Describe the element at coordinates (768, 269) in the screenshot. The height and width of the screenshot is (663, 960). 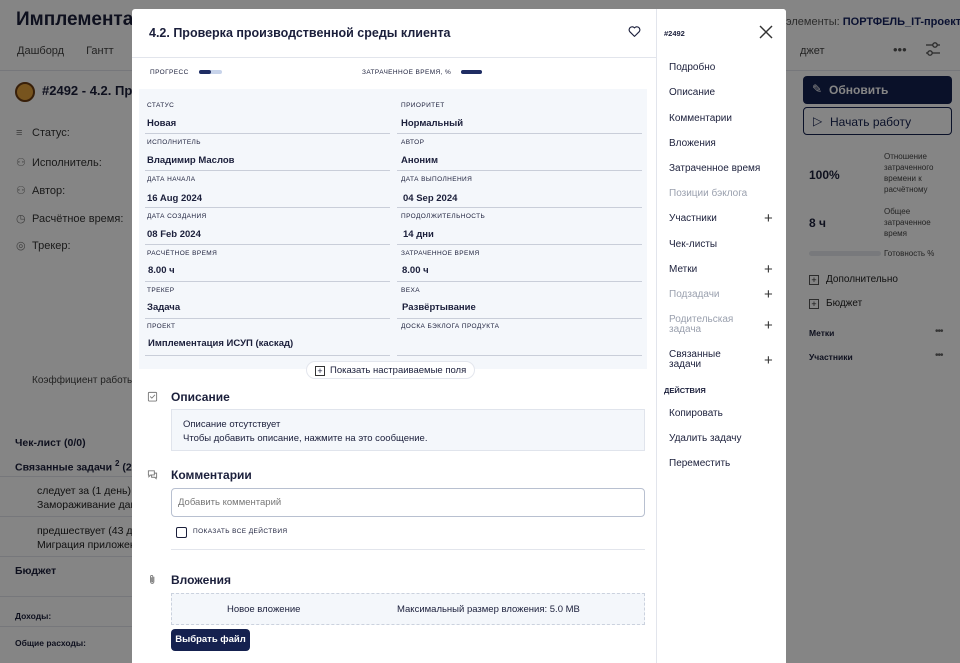
I see `add-label-icon: +` at that location.